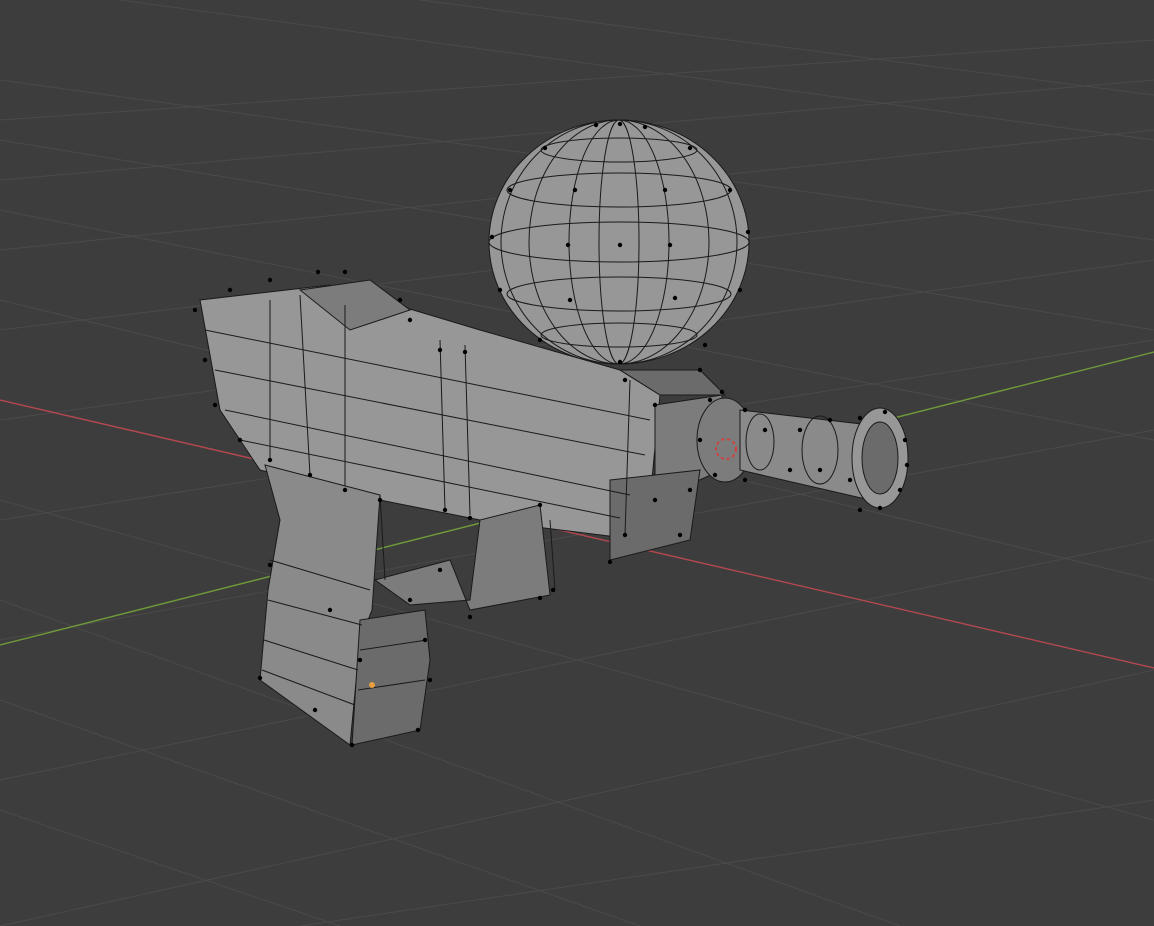 The image size is (1154, 926). Describe the element at coordinates (372, 685) in the screenshot. I see `object-origin-point` at that location.